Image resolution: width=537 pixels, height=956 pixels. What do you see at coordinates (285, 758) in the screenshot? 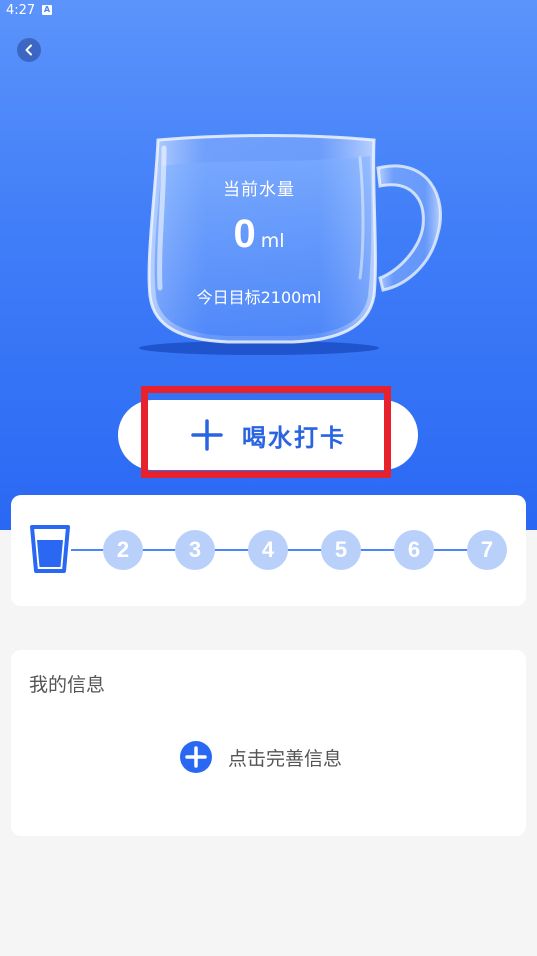
I see `complete-info-label: 点击完善信息` at bounding box center [285, 758].